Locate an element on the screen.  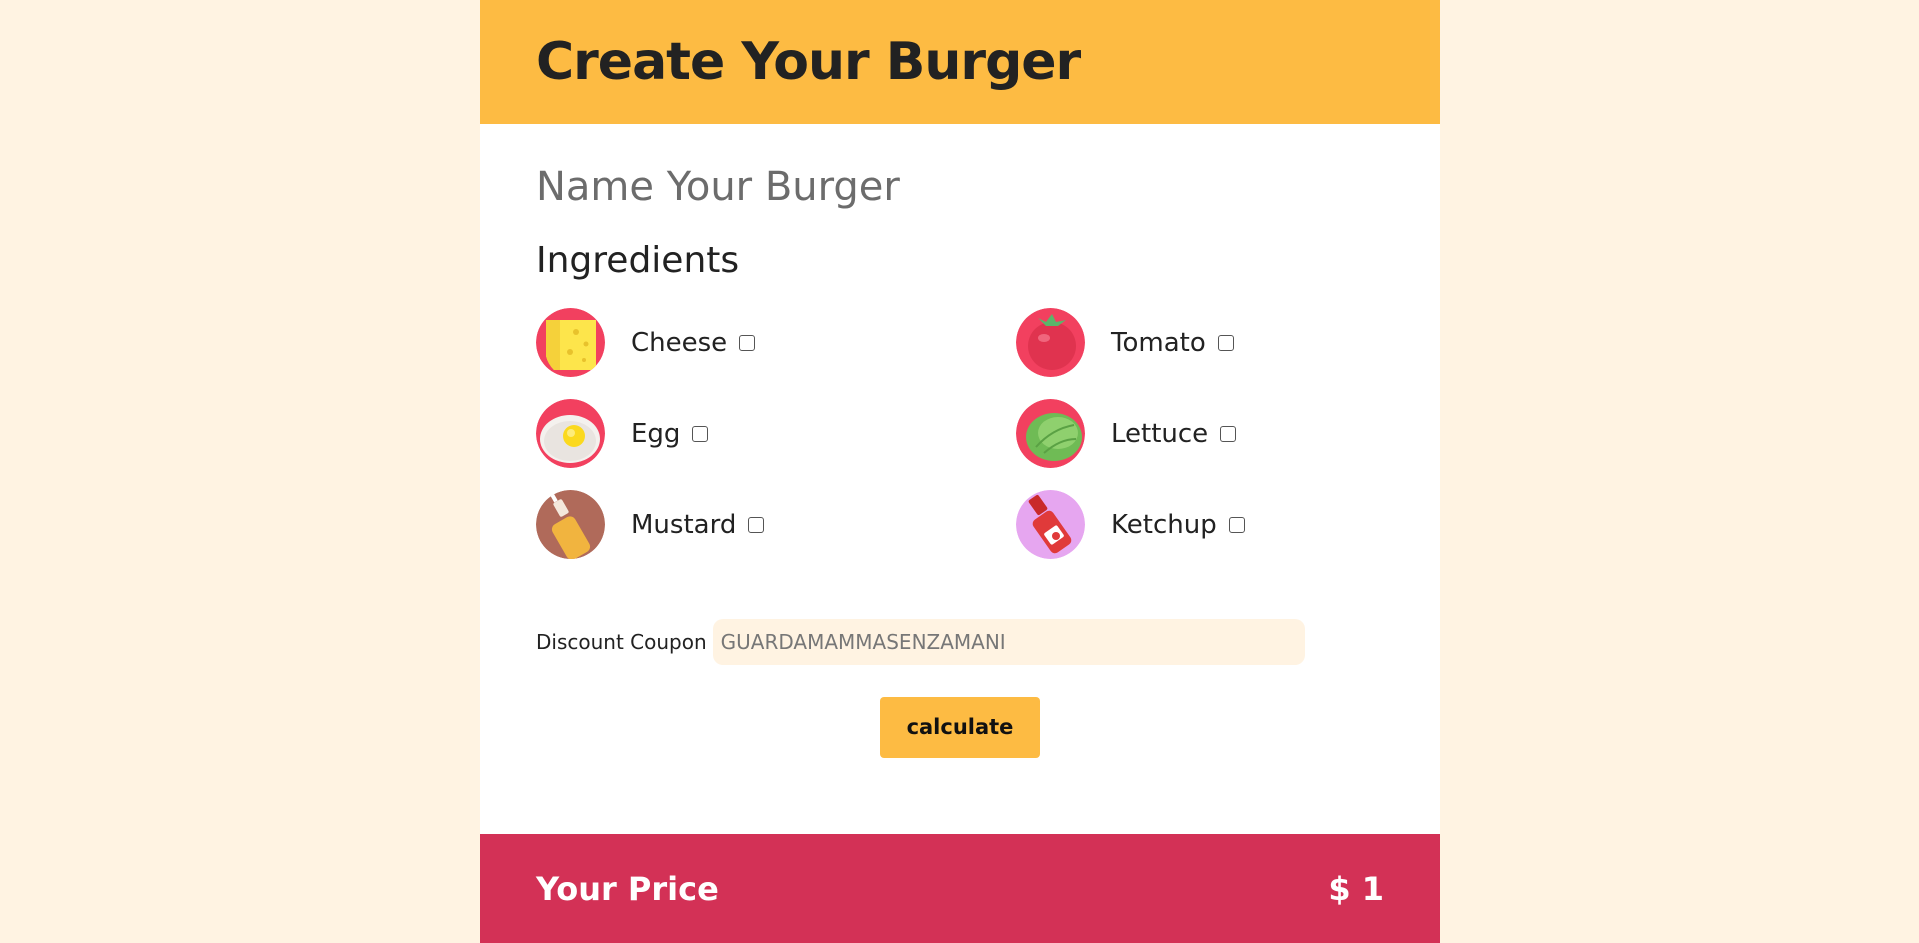
ingredient-egg: Egg is located at coordinates (776, 433).